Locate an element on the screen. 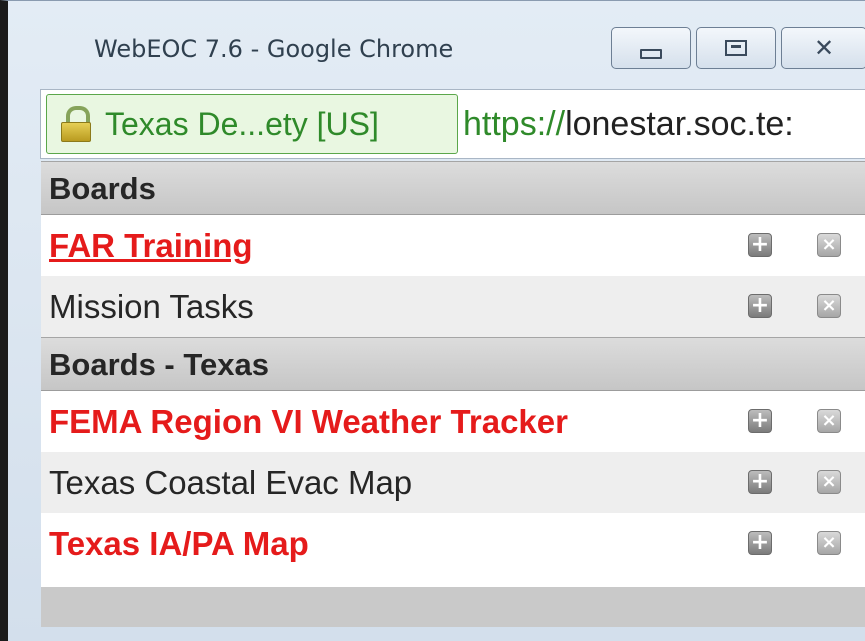 The height and width of the screenshot is (641, 865). board-link: Mission Tasks is located at coordinates (151, 306).